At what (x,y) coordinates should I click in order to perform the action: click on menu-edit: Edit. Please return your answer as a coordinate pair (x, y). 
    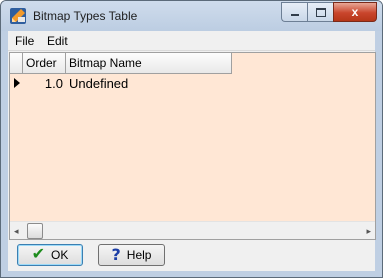
    Looking at the image, I should click on (57, 41).